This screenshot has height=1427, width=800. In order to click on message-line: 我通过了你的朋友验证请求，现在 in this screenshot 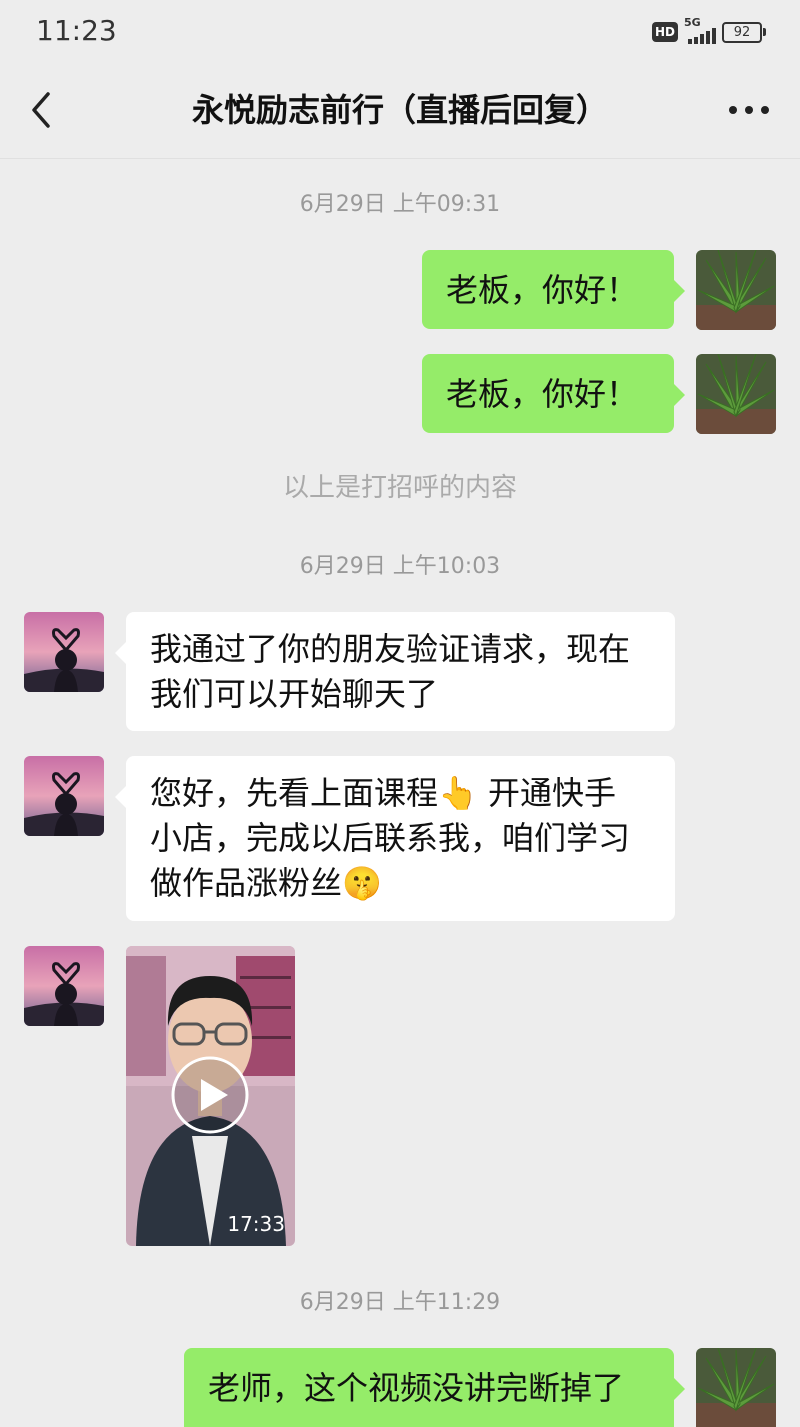, I will do `click(390, 649)`.